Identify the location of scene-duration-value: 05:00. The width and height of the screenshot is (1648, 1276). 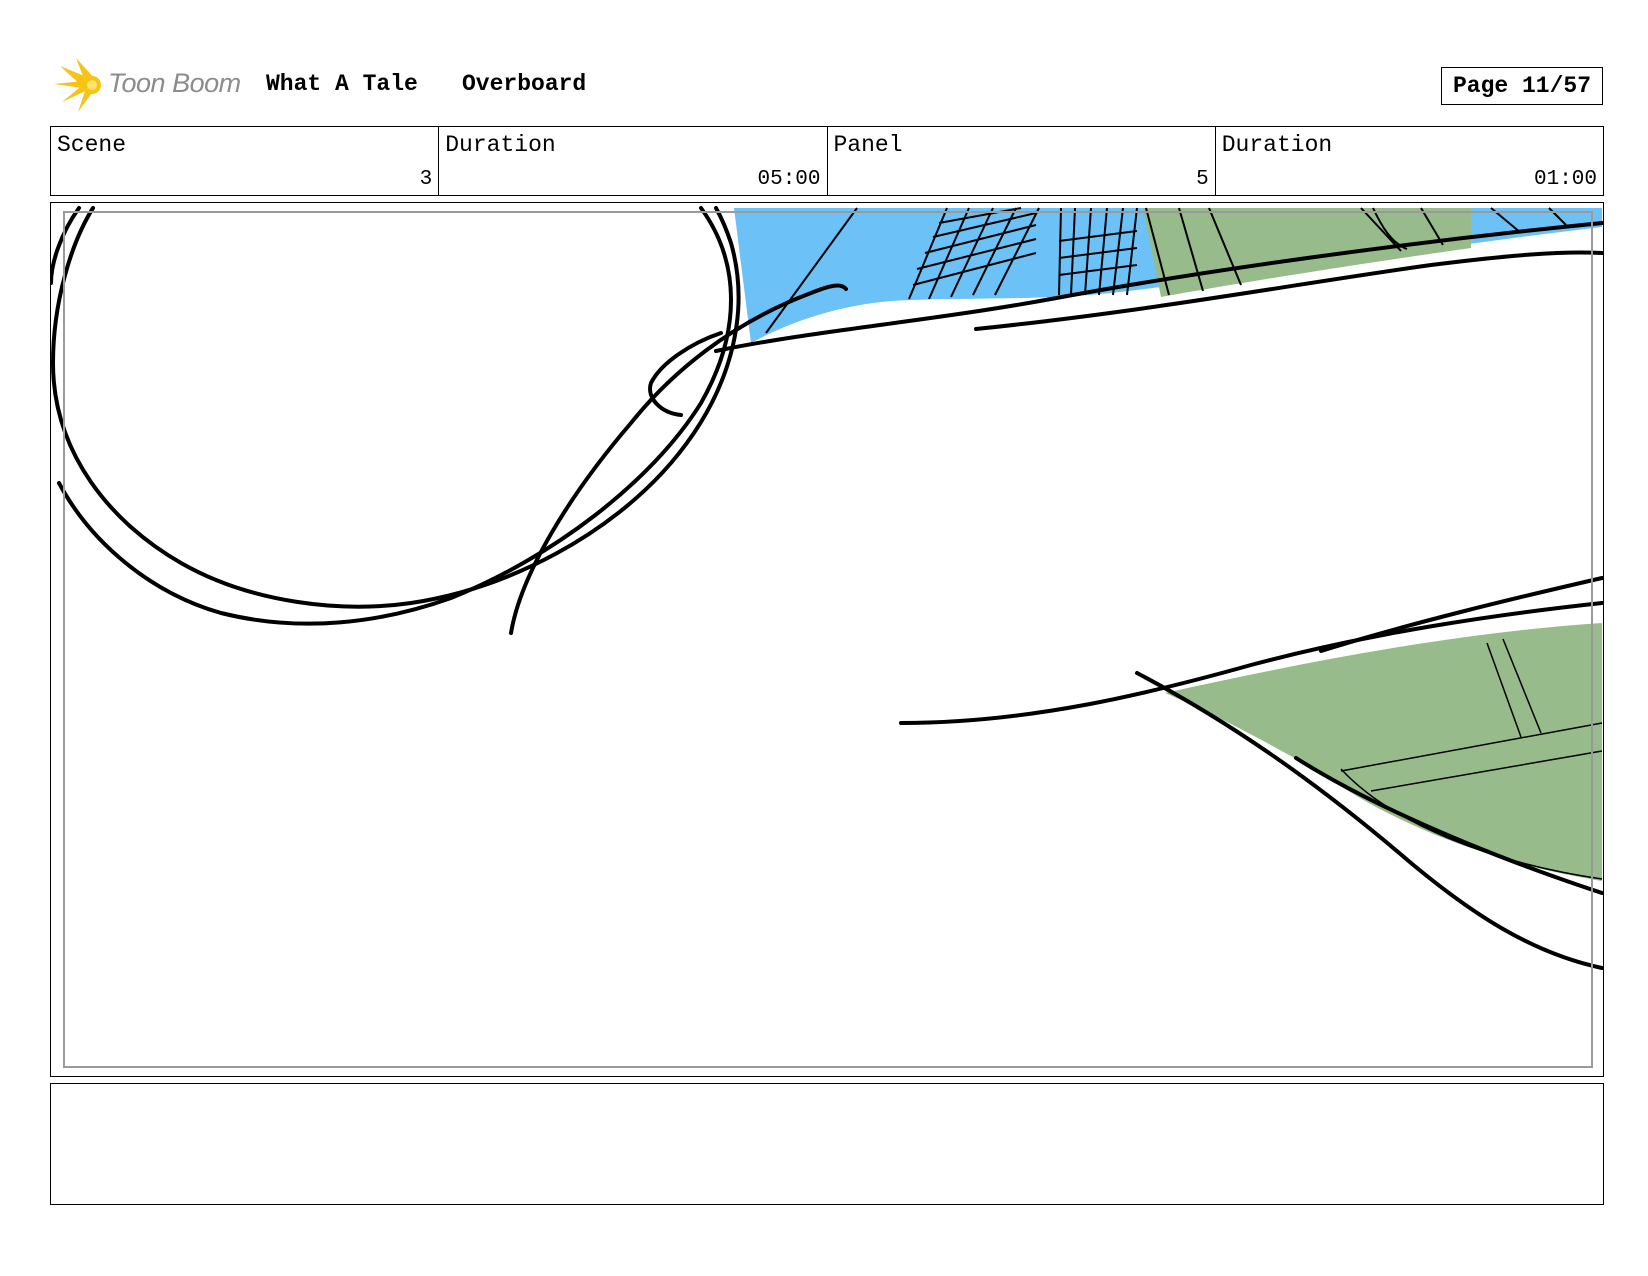
(789, 179).